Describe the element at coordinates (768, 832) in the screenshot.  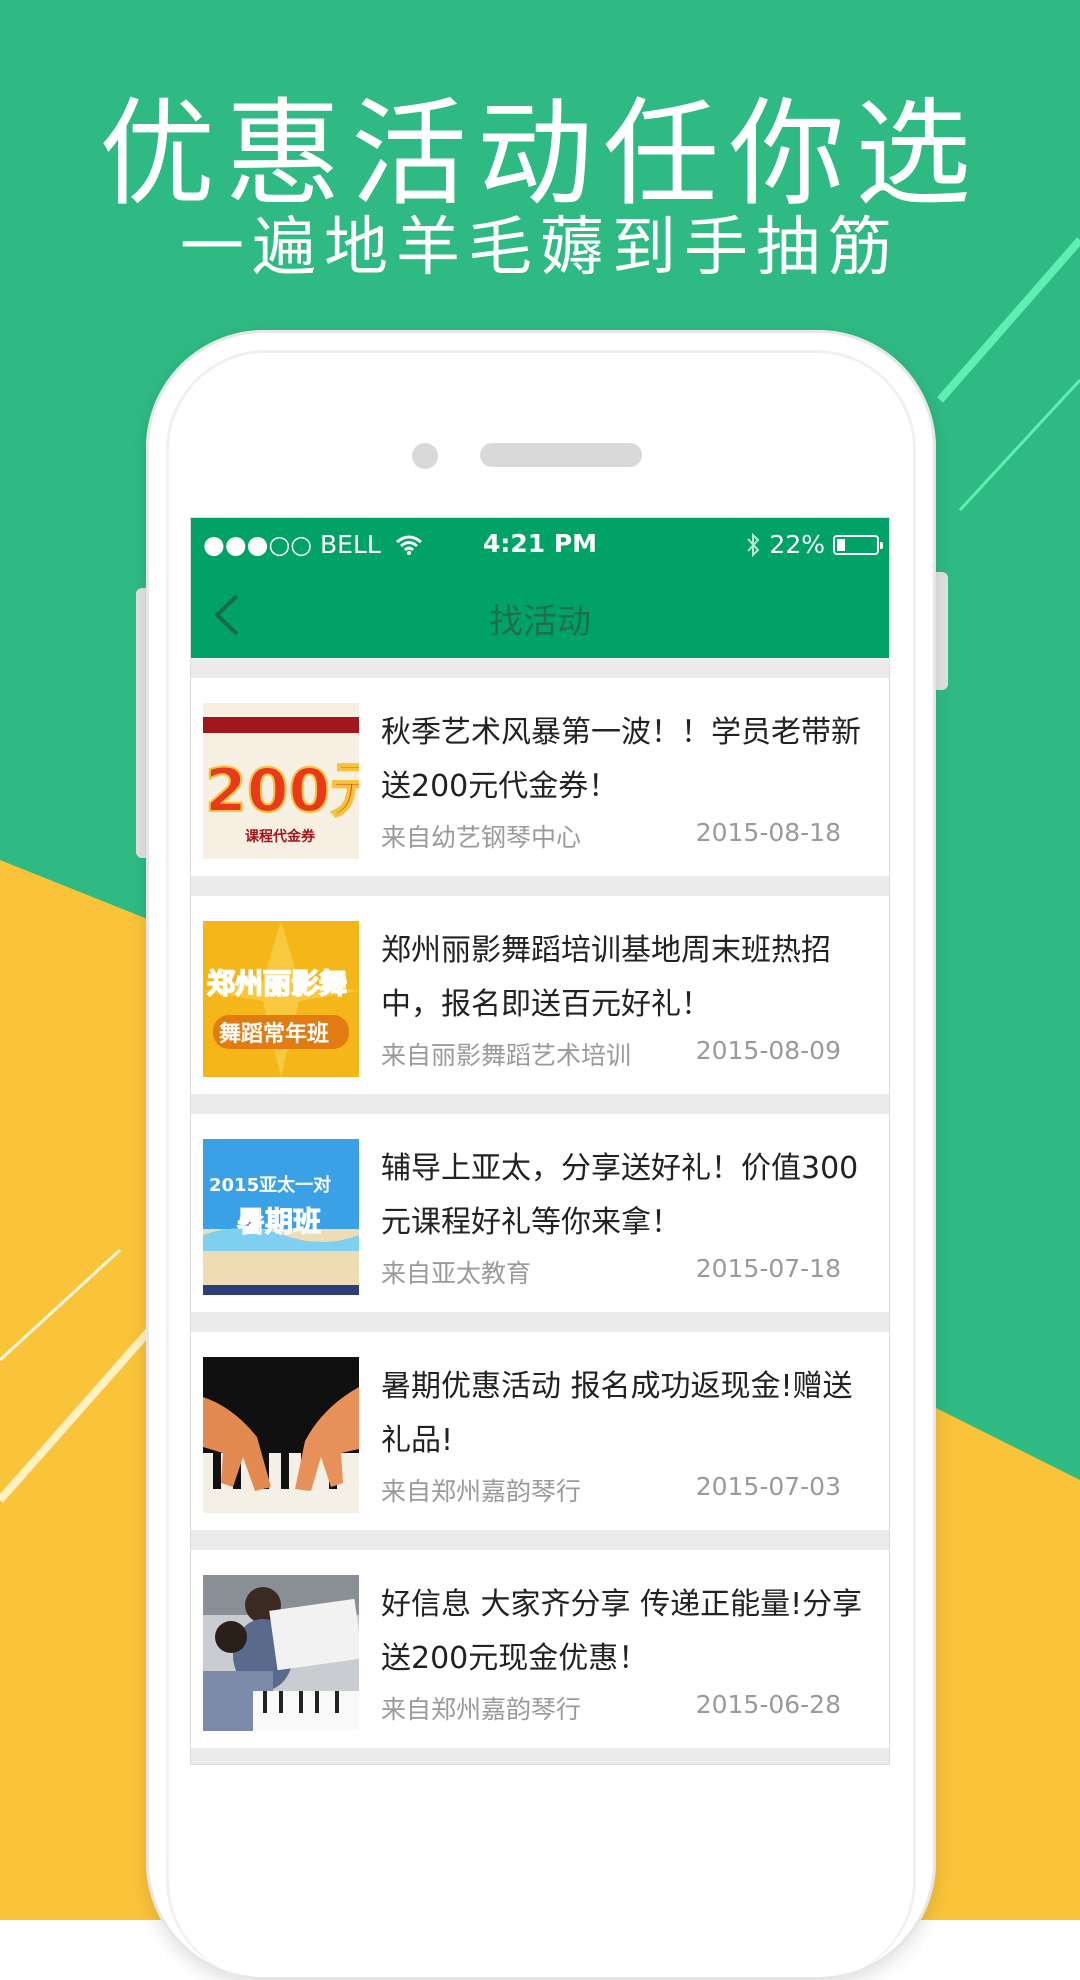
I see `activity-date: 2015-08-18` at that location.